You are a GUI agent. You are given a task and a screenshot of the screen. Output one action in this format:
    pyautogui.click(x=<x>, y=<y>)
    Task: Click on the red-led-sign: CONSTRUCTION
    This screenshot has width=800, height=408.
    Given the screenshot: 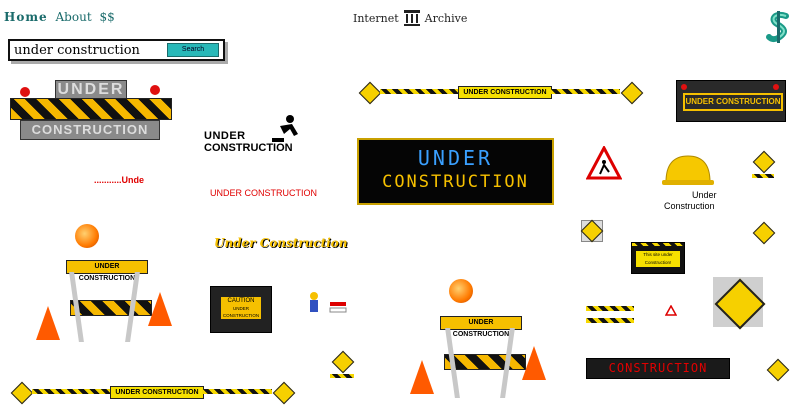 What is the action you would take?
    pyautogui.click(x=658, y=368)
    